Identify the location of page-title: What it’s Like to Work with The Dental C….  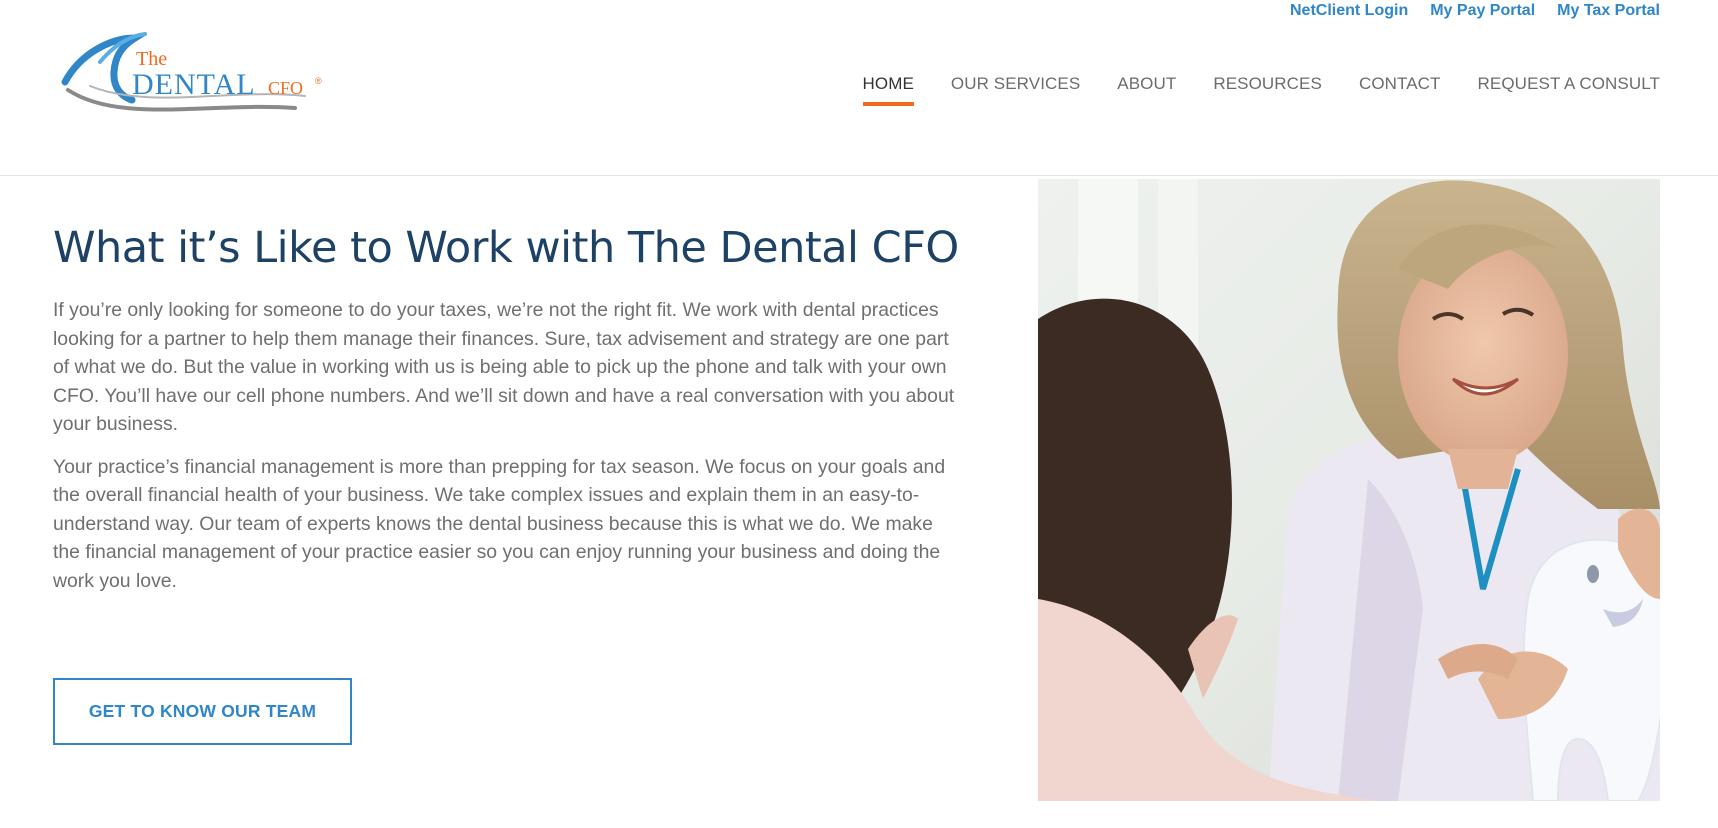
(506, 248).